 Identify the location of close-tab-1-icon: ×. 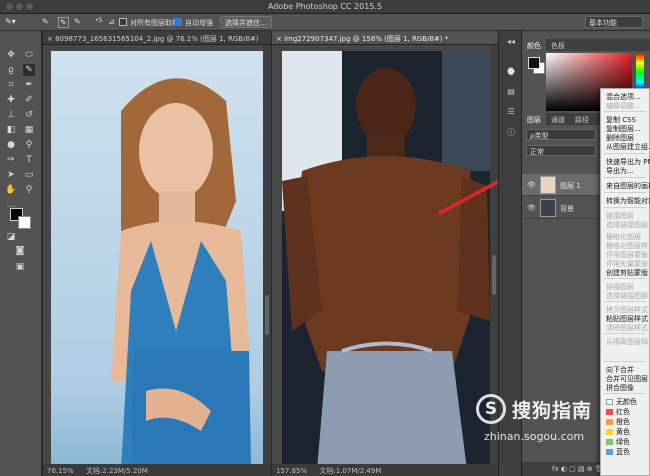
(51, 39).